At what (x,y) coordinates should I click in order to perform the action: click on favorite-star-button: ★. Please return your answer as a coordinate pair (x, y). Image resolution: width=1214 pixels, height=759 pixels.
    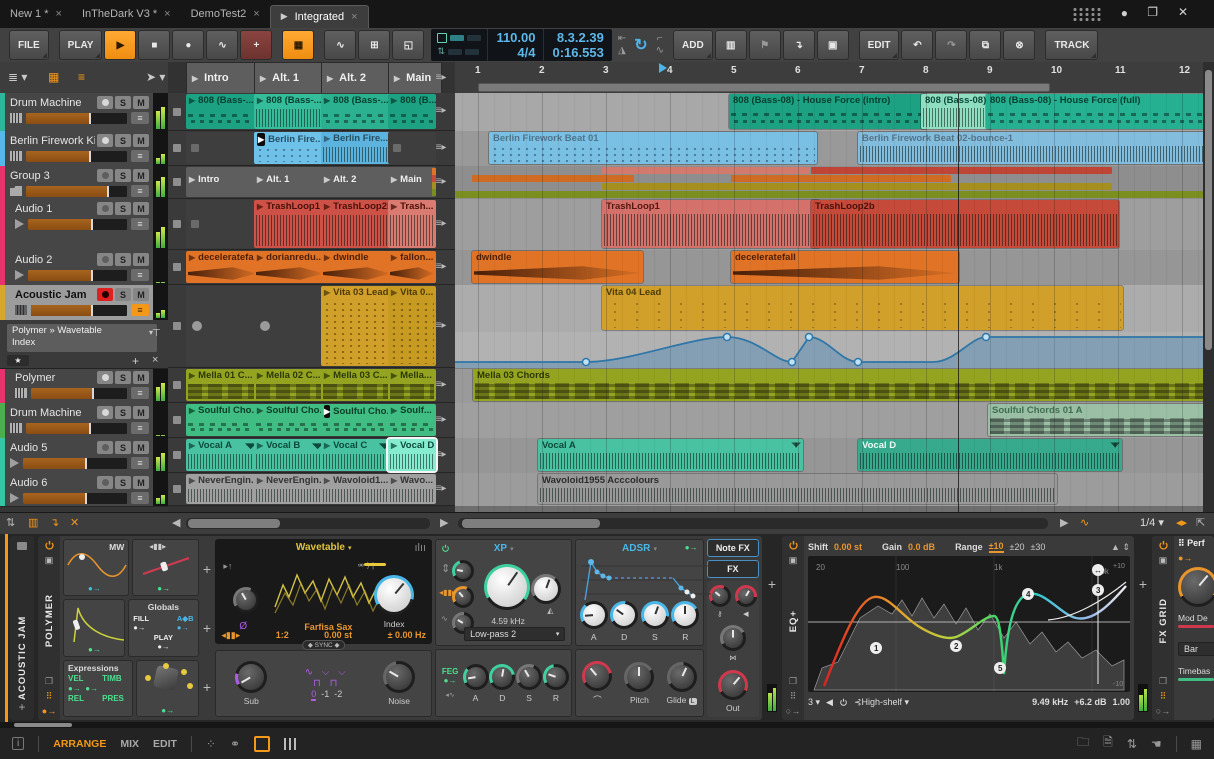
    Looking at the image, I should click on (18, 360).